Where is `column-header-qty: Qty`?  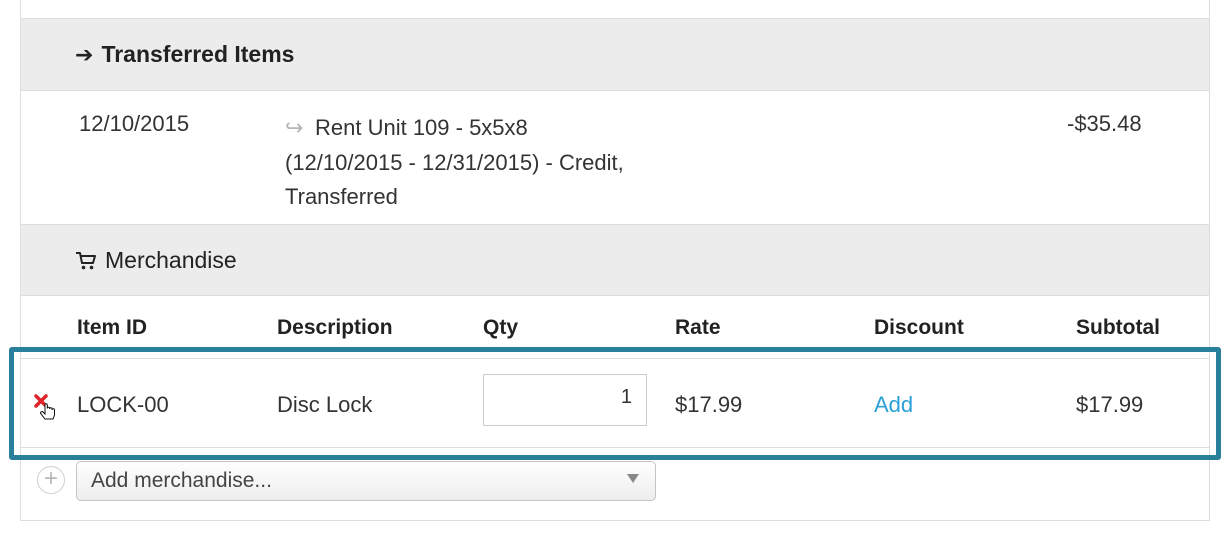 column-header-qty: Qty is located at coordinates (501, 327).